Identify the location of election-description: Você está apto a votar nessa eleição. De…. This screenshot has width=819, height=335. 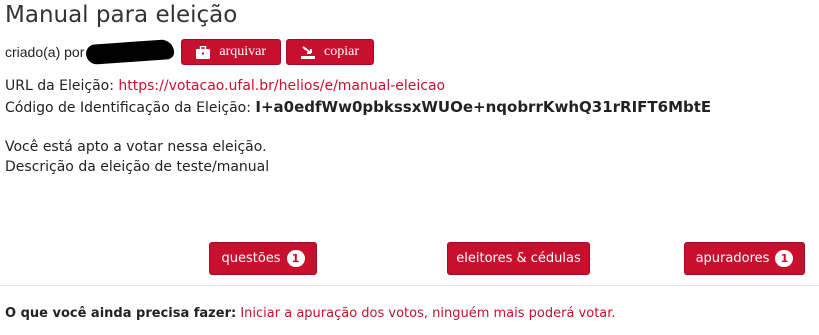
(137, 157).